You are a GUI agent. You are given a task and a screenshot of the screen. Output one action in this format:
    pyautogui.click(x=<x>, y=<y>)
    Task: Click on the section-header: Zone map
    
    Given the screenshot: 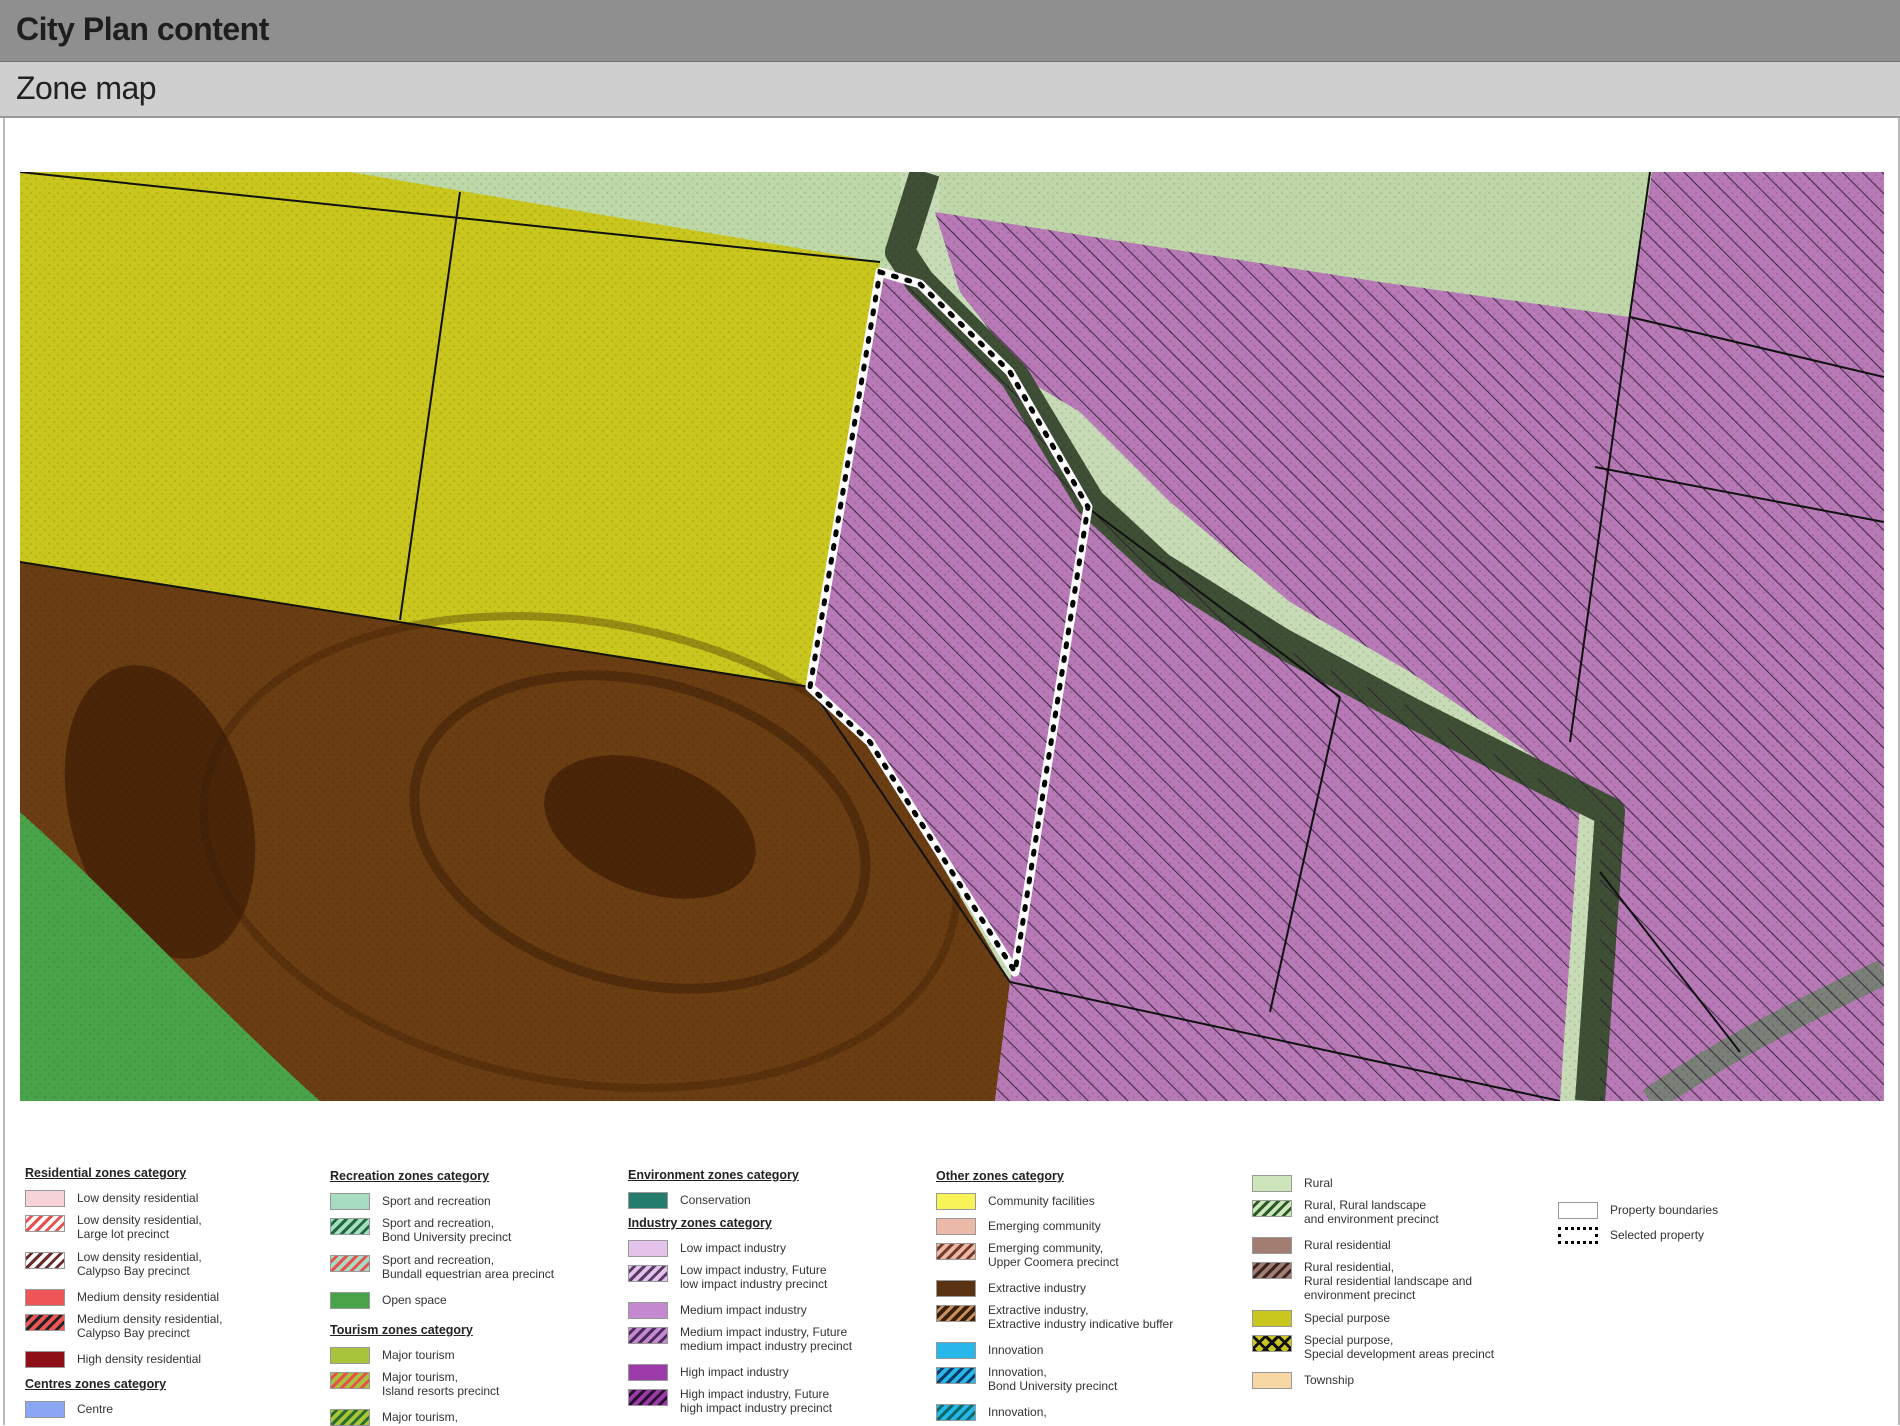 What is the action you would take?
    pyautogui.click(x=950, y=90)
    